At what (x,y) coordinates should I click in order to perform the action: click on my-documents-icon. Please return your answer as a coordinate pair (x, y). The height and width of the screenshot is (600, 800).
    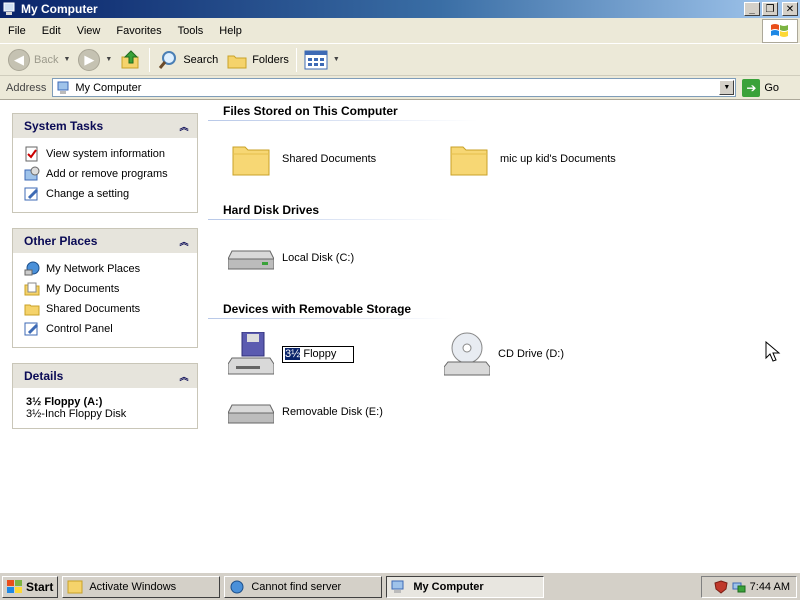
    Looking at the image, I should click on (32, 289).